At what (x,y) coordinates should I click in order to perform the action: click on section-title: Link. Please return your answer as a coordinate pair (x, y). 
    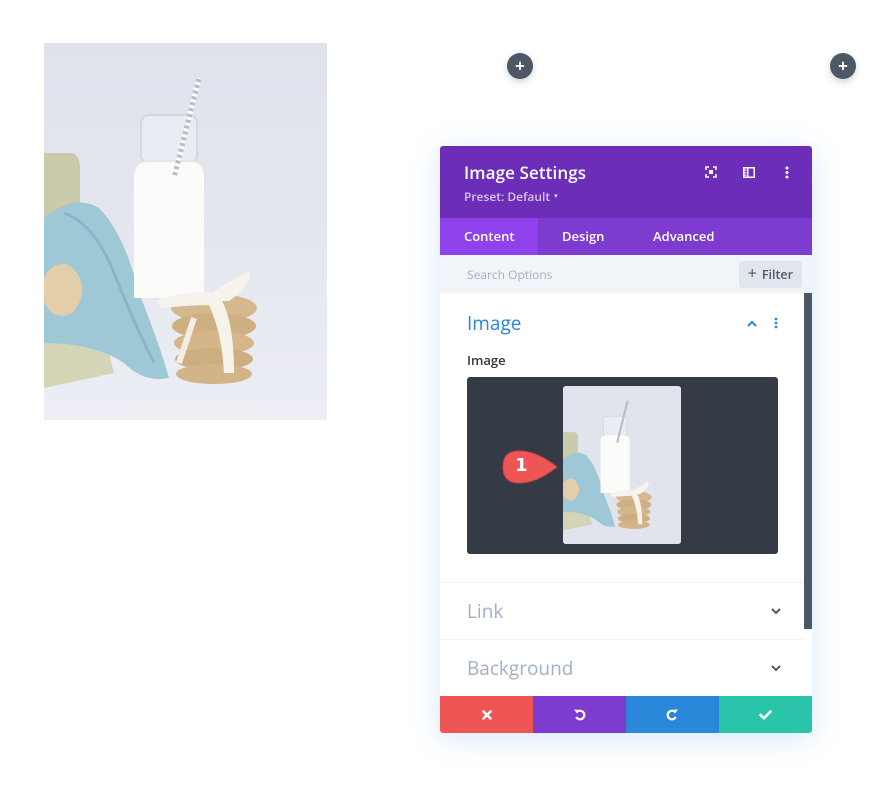
    Looking at the image, I should click on (485, 611).